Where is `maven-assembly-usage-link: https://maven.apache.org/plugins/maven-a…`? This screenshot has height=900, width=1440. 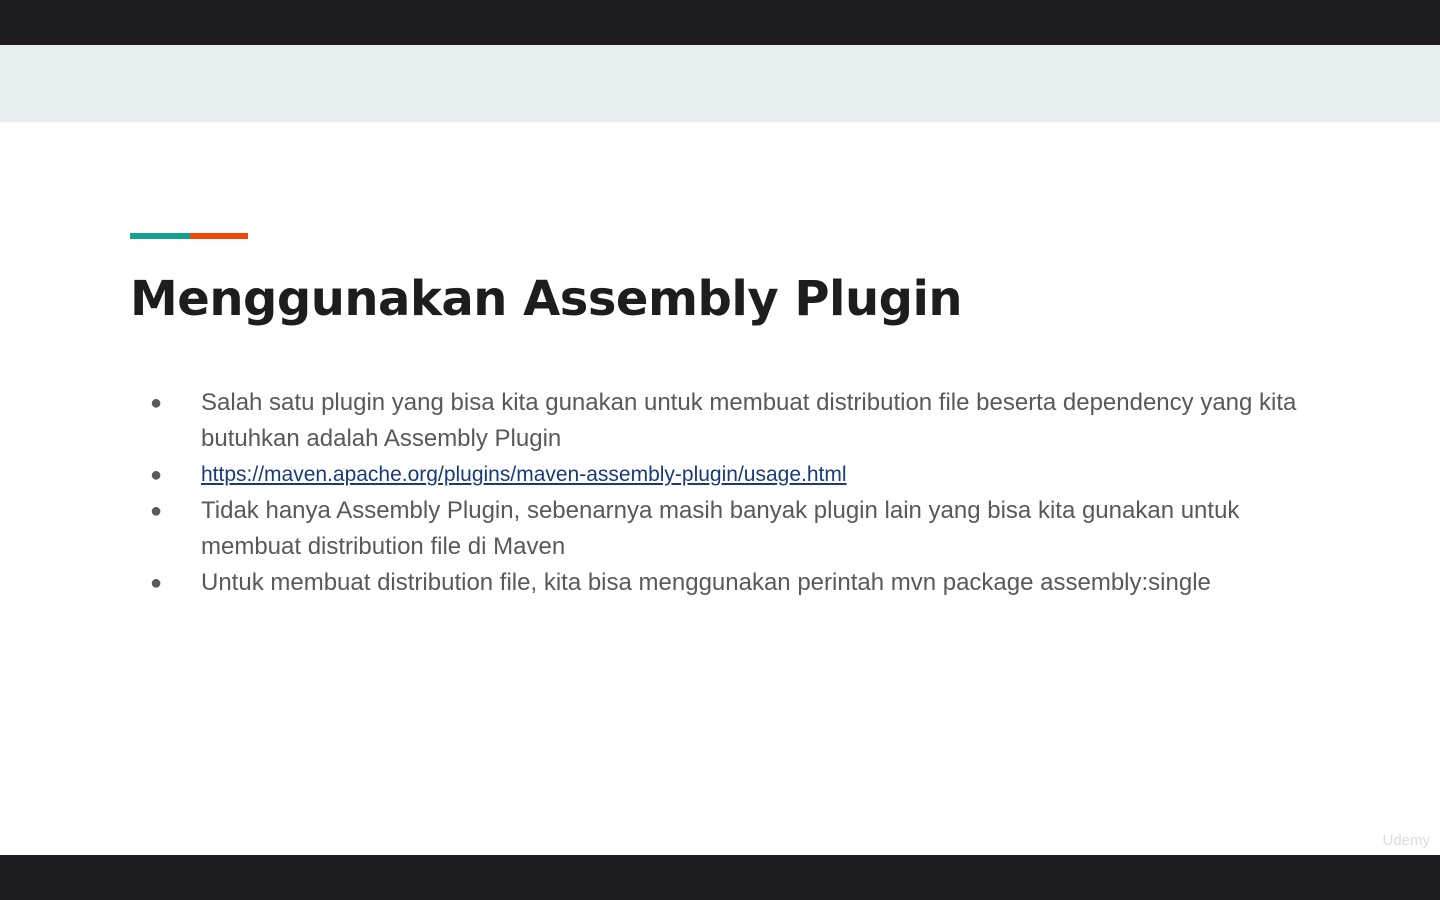 maven-assembly-usage-link: https://maven.apache.org/plugins/maven-a… is located at coordinates (524, 474).